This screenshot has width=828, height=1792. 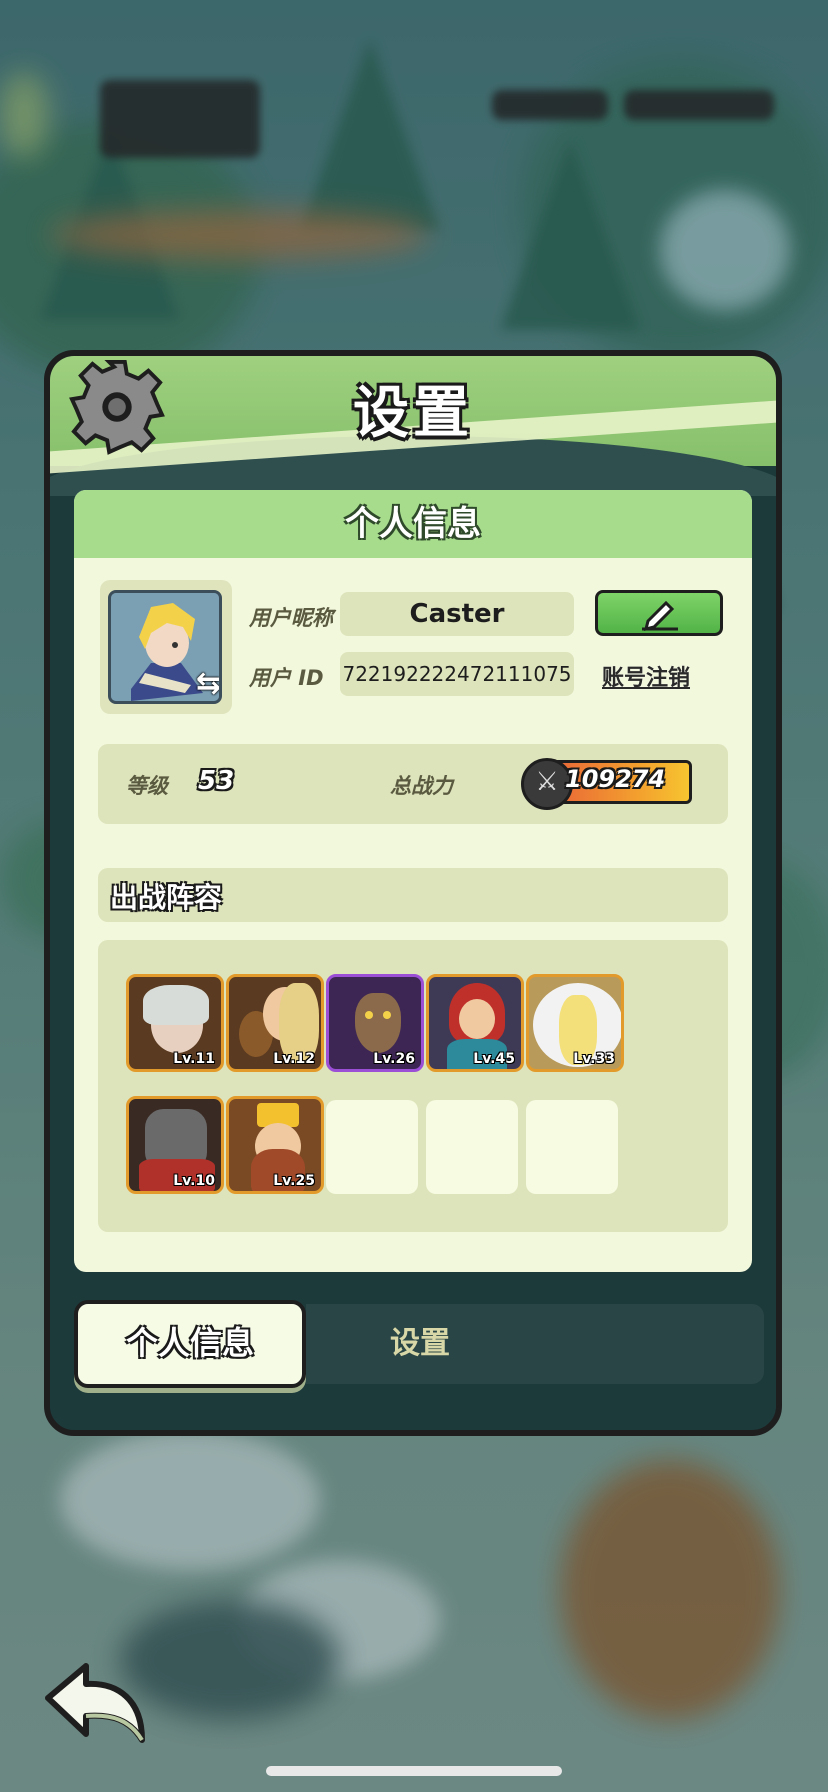 I want to click on hero-slot: Lv.33, so click(x=575, y=1023).